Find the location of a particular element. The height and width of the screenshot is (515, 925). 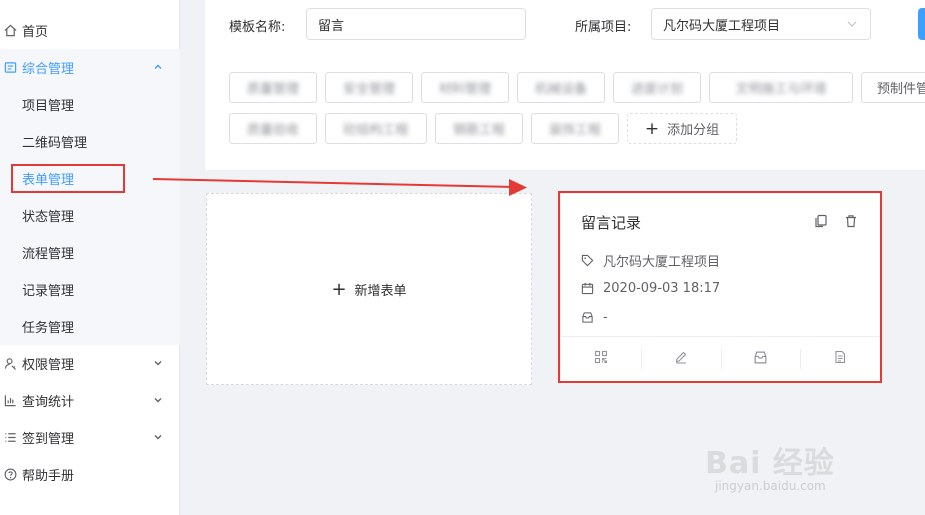

baidu-watermark: Bai 经验 jingyan.baidu.com is located at coordinates (810, 468).